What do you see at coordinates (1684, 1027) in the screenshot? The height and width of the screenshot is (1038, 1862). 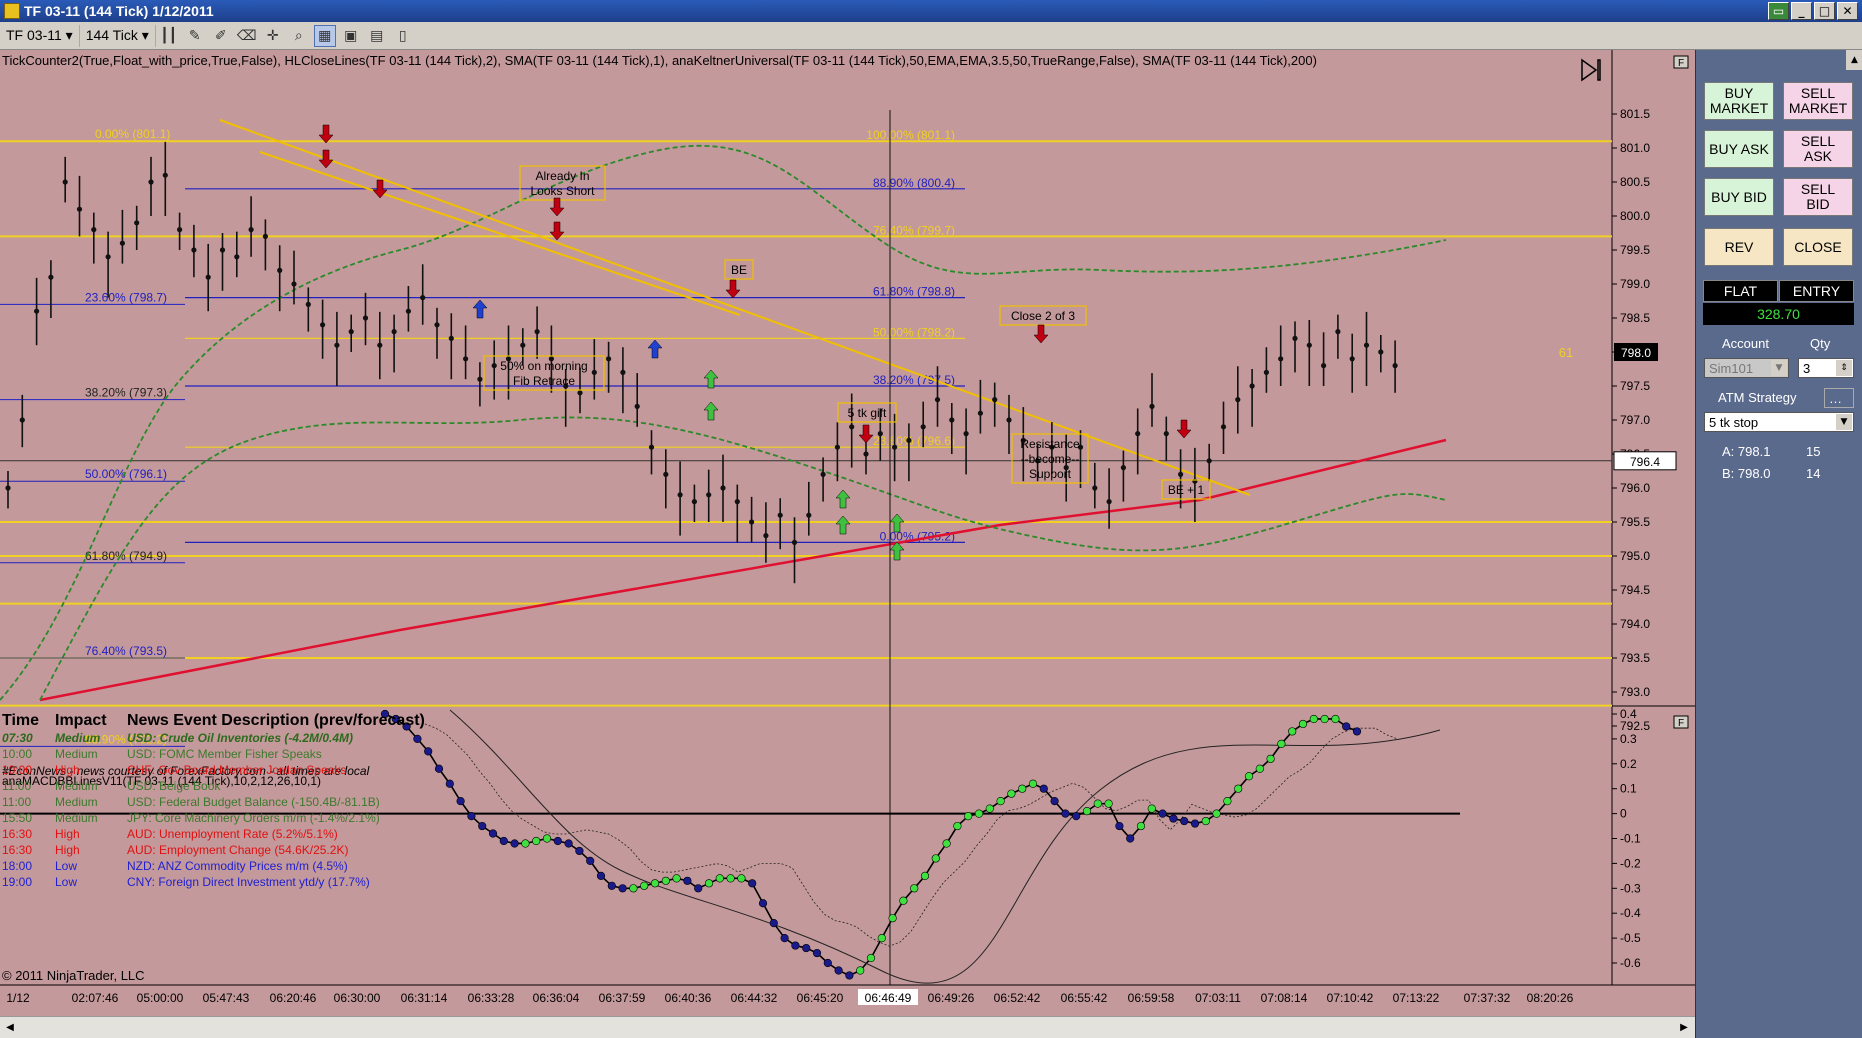 I see `scroll-right-icon: ▶` at bounding box center [1684, 1027].